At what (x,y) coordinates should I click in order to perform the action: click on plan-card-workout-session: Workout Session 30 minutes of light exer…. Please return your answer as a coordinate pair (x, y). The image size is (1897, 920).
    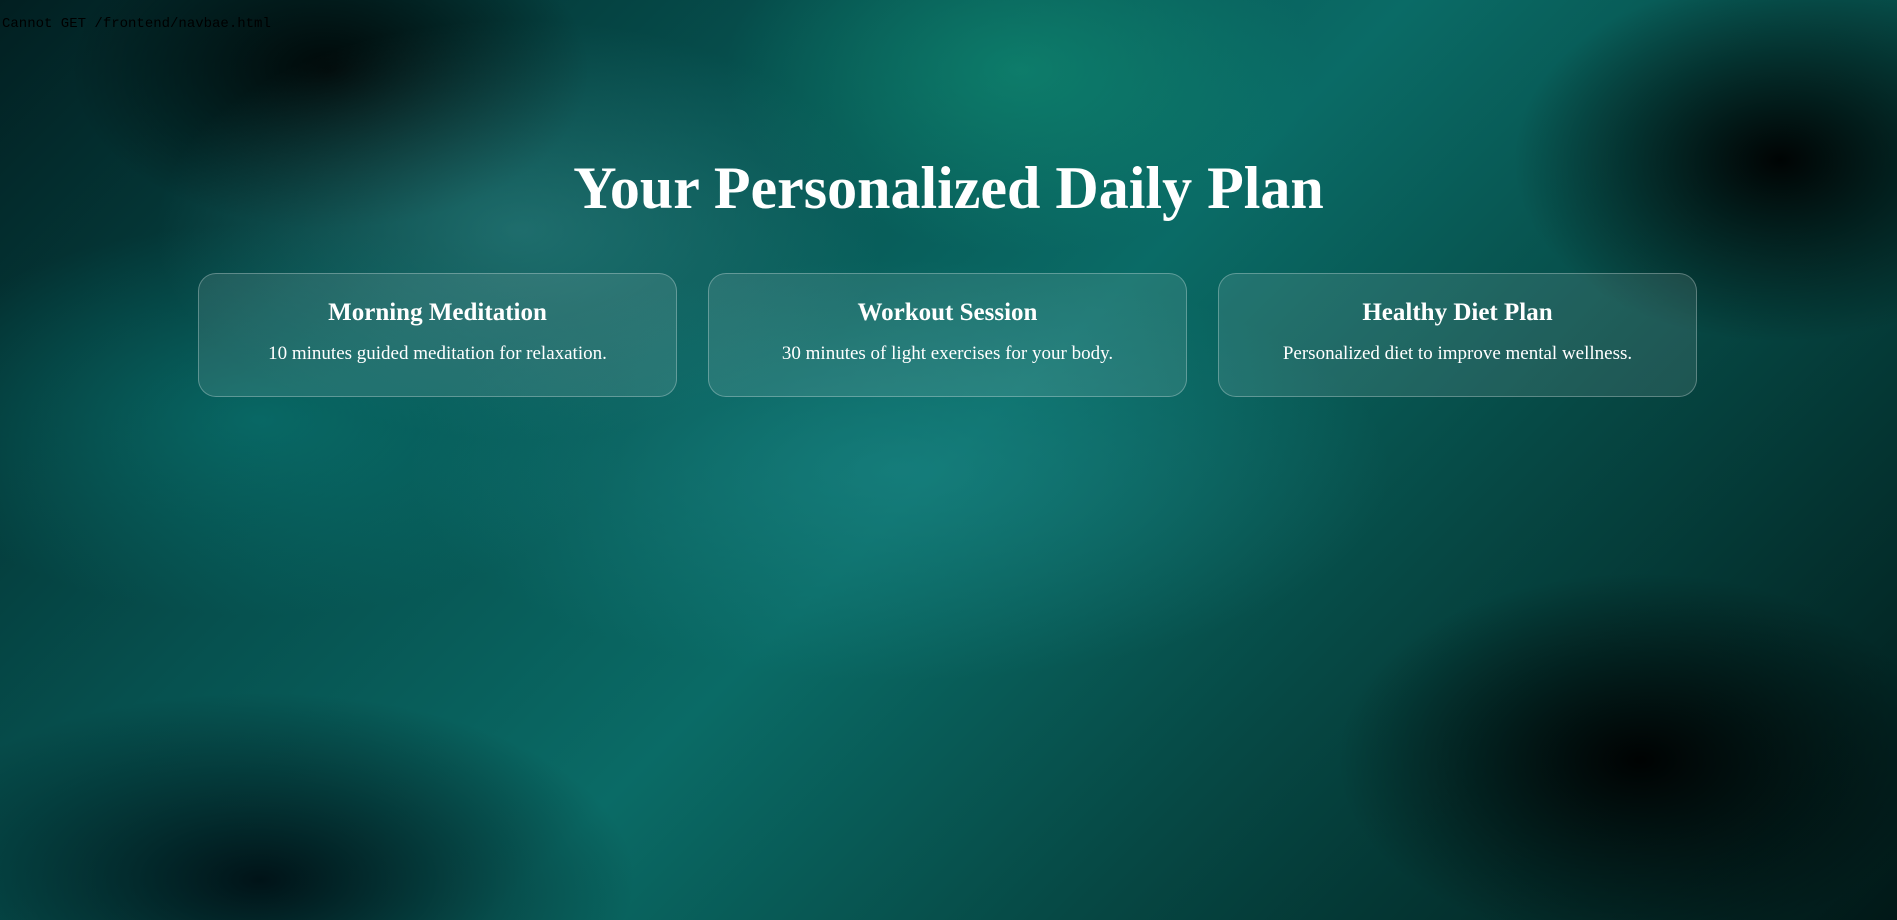
    Looking at the image, I should click on (947, 335).